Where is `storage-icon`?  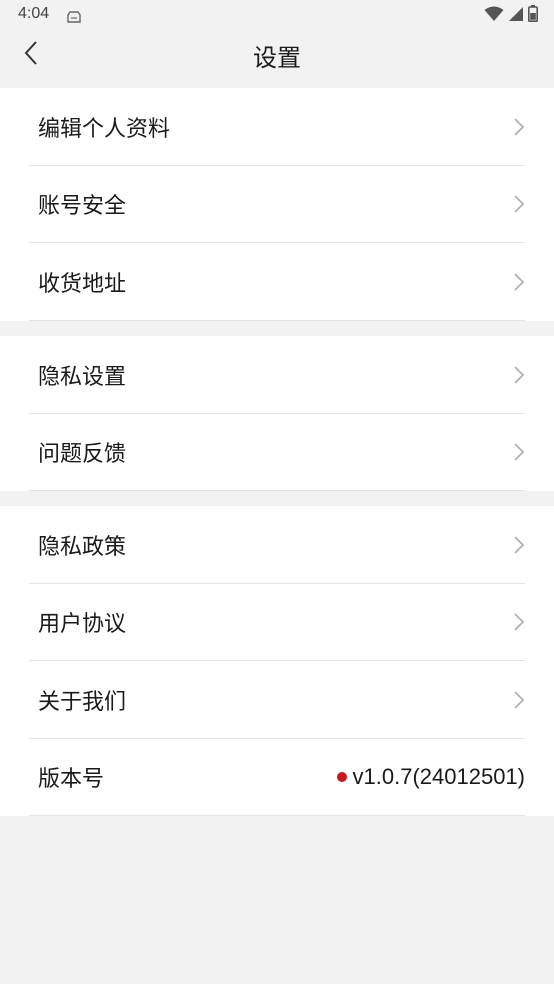
storage-icon is located at coordinates (74, 17).